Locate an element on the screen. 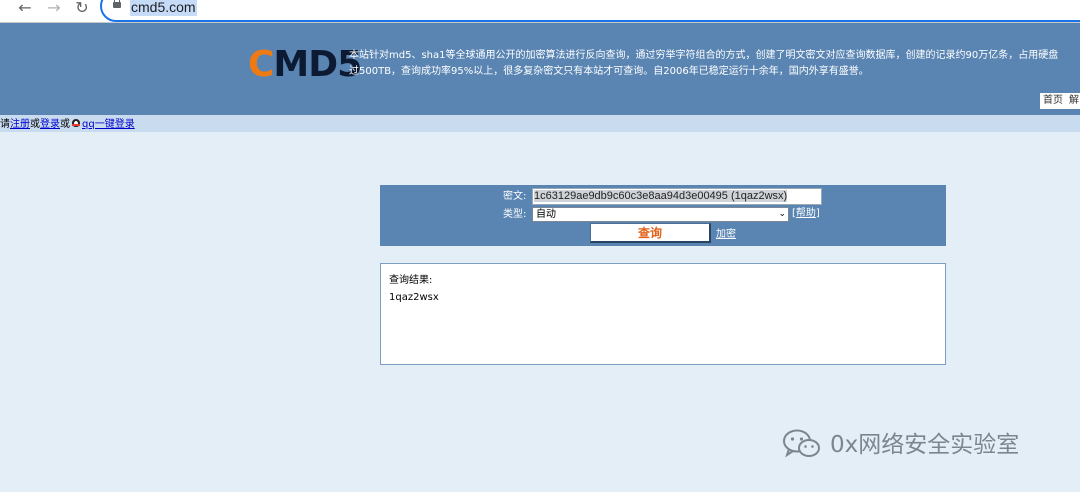  login-prefix: 请 is located at coordinates (5, 124).